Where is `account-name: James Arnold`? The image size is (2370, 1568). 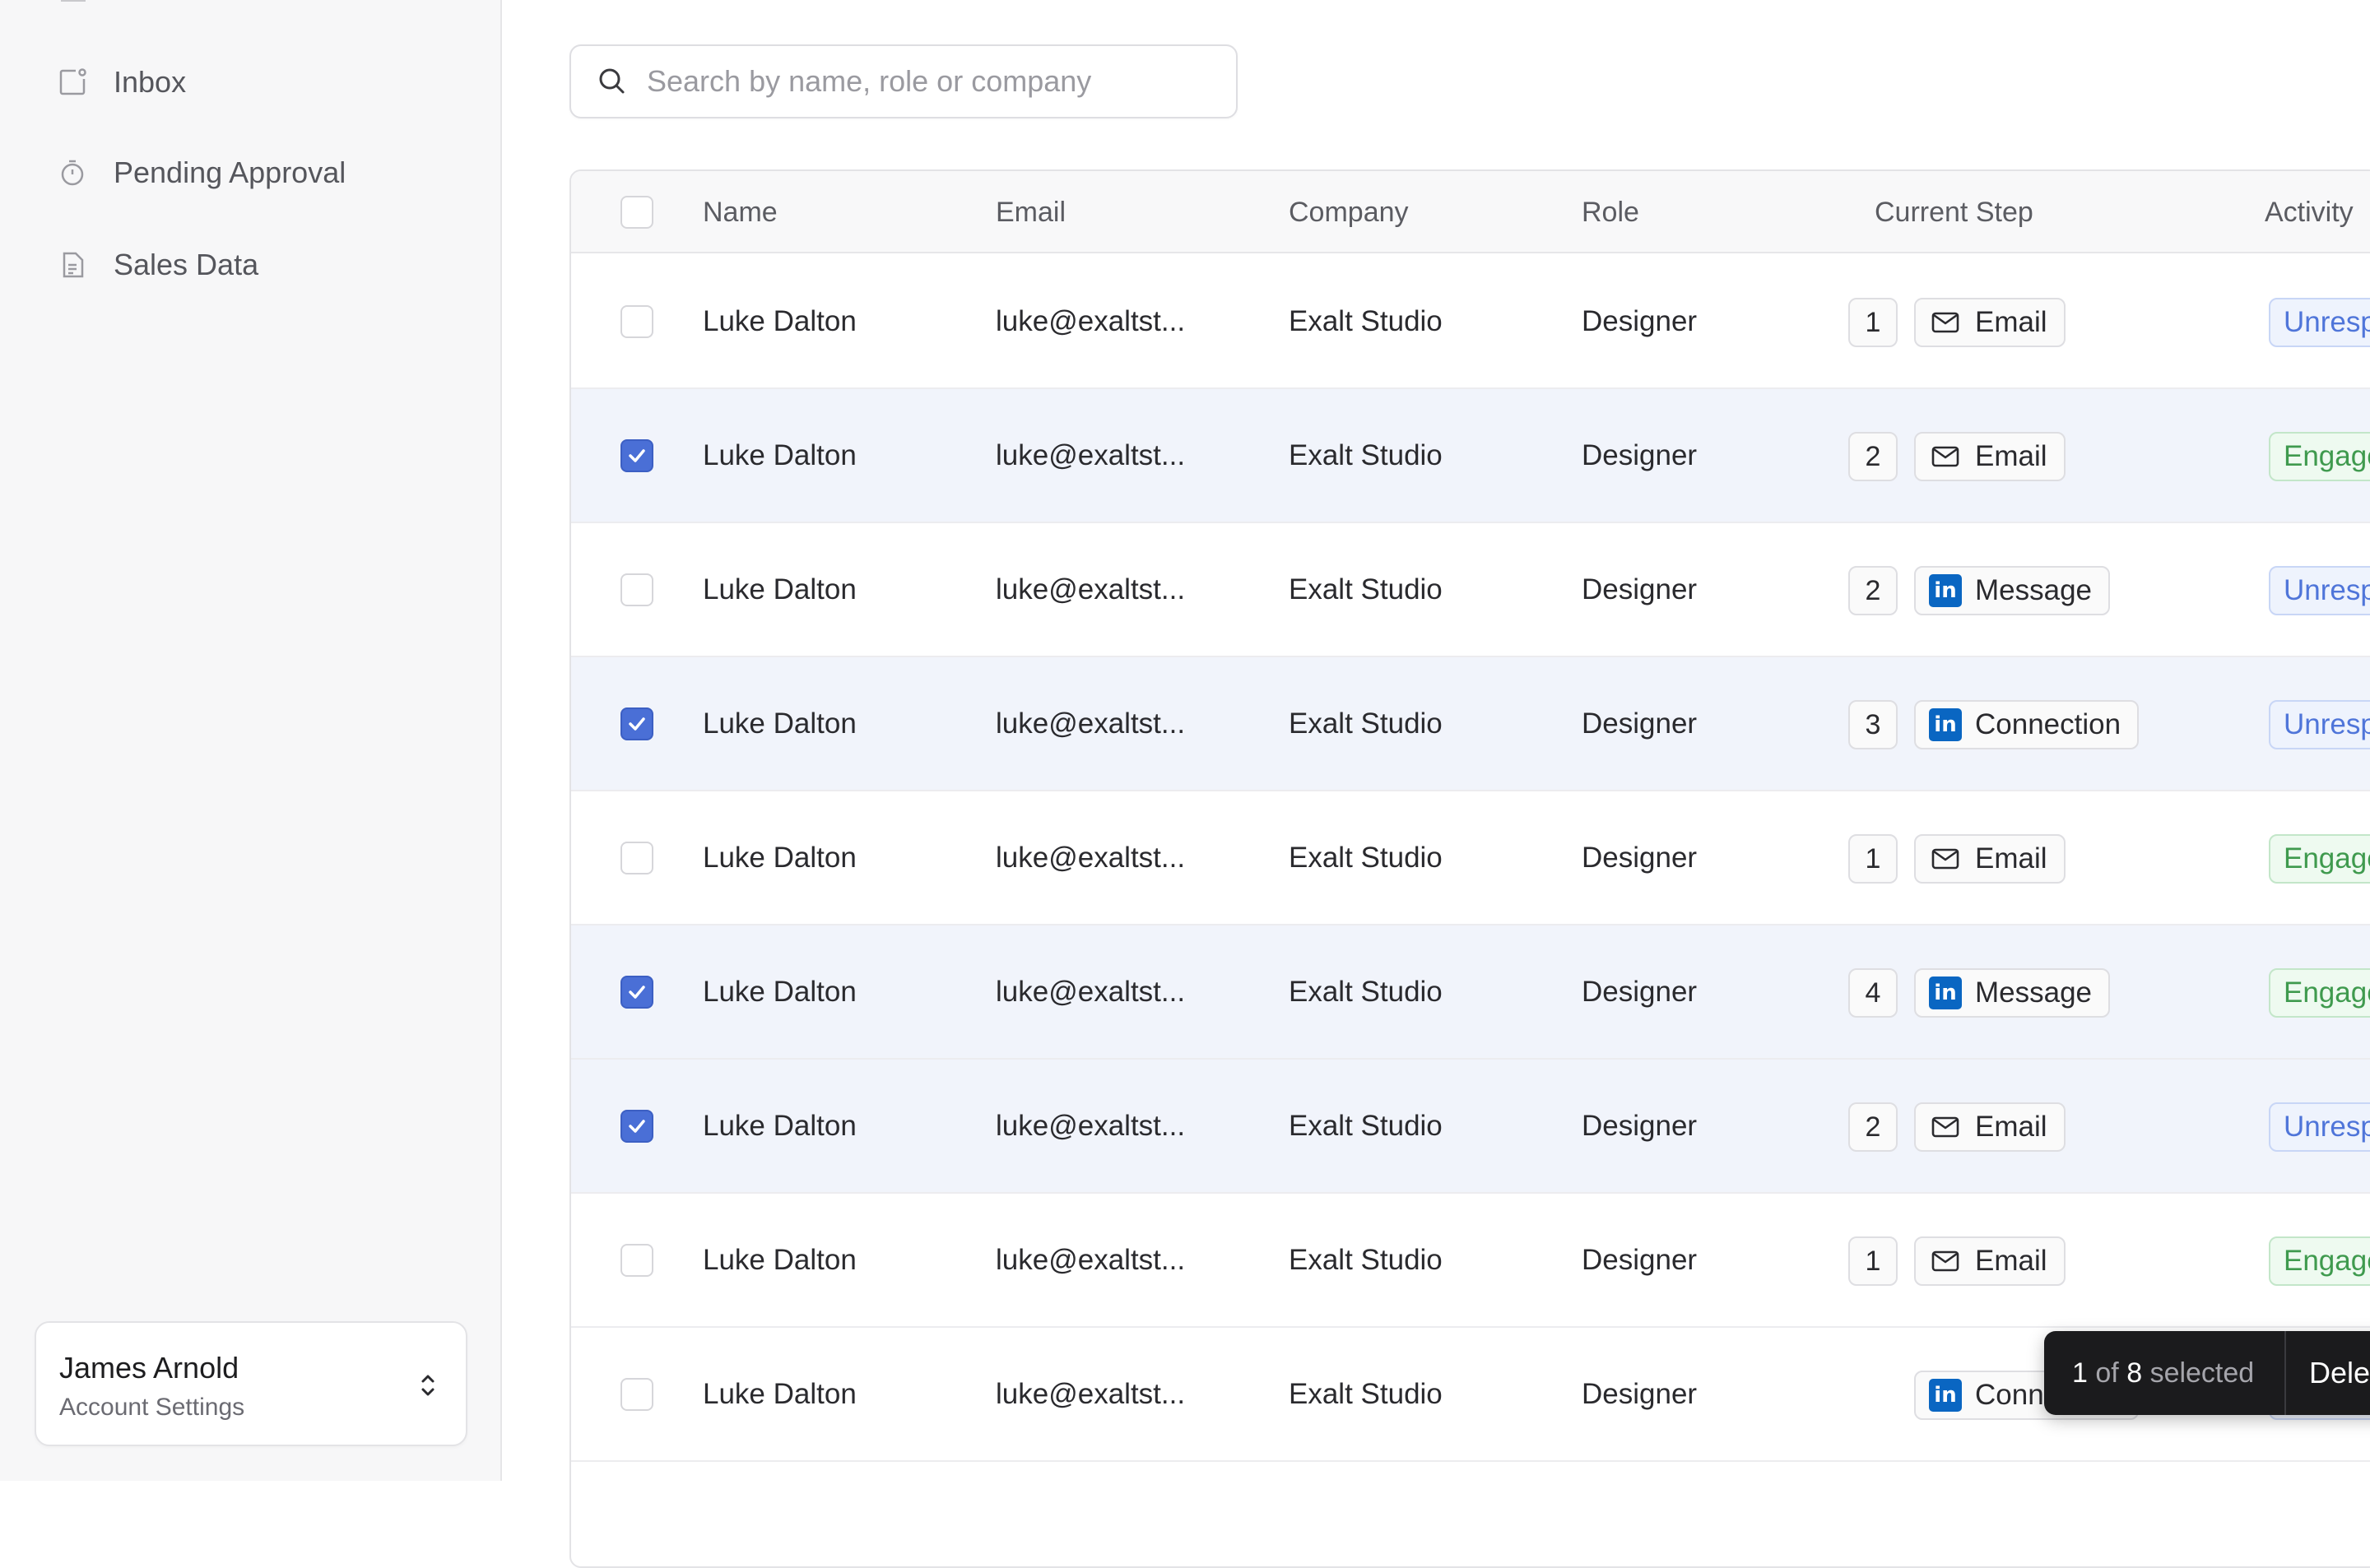 account-name: James Arnold is located at coordinates (149, 1368).